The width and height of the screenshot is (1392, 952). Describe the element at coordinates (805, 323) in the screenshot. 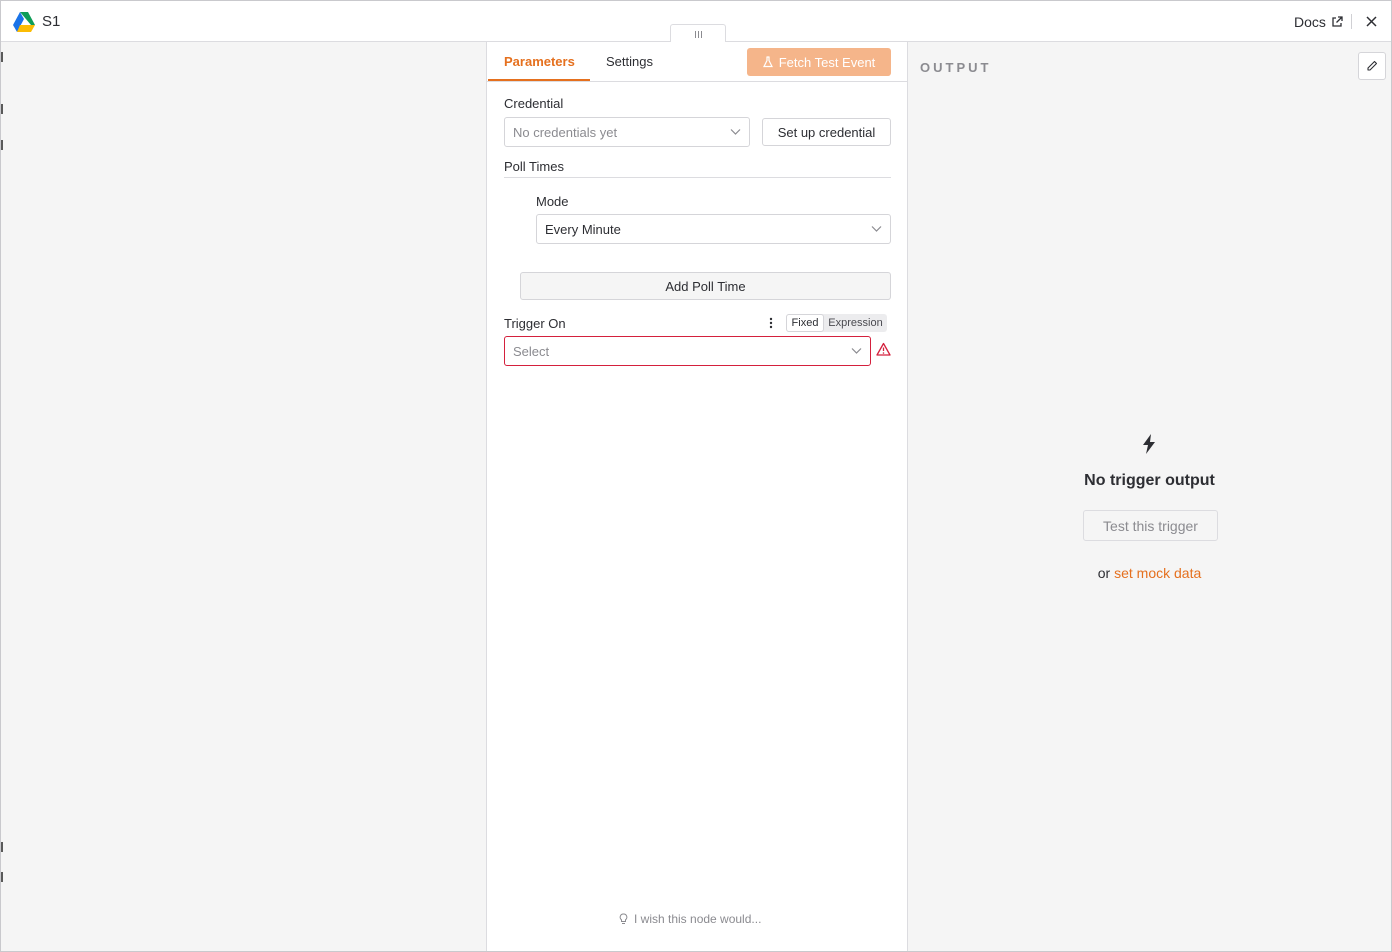

I see `fixed-option: Fixed` at that location.